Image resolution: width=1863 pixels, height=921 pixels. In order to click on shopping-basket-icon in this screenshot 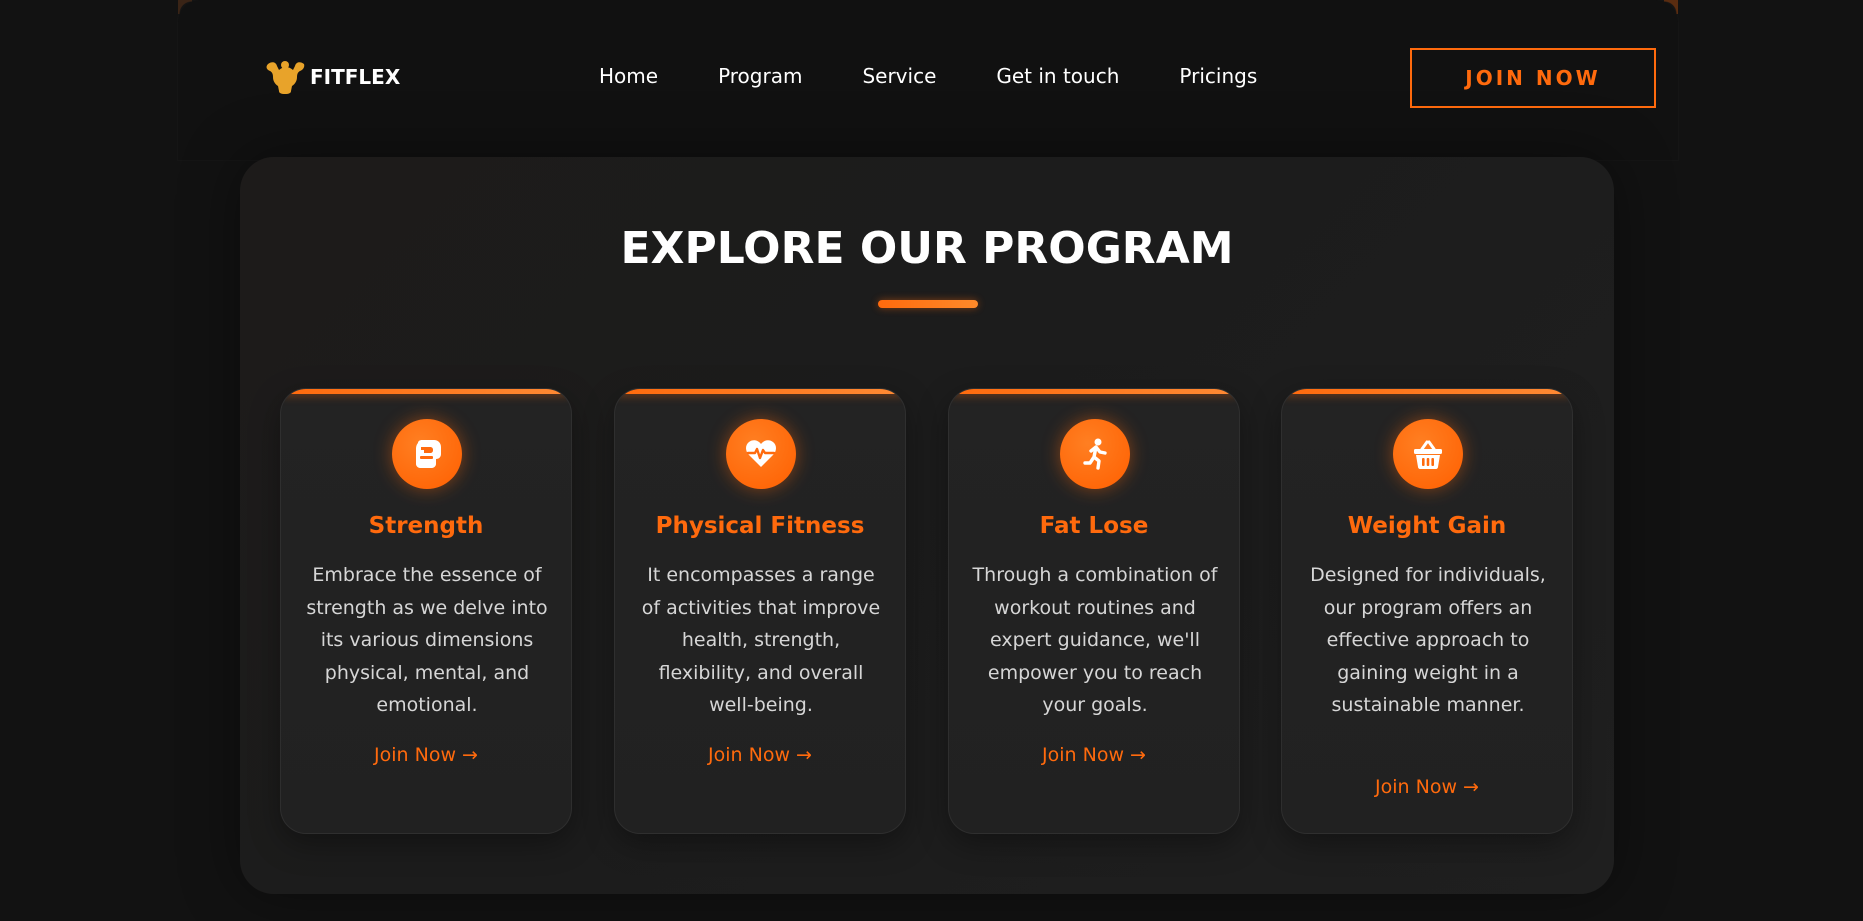, I will do `click(1428, 454)`.